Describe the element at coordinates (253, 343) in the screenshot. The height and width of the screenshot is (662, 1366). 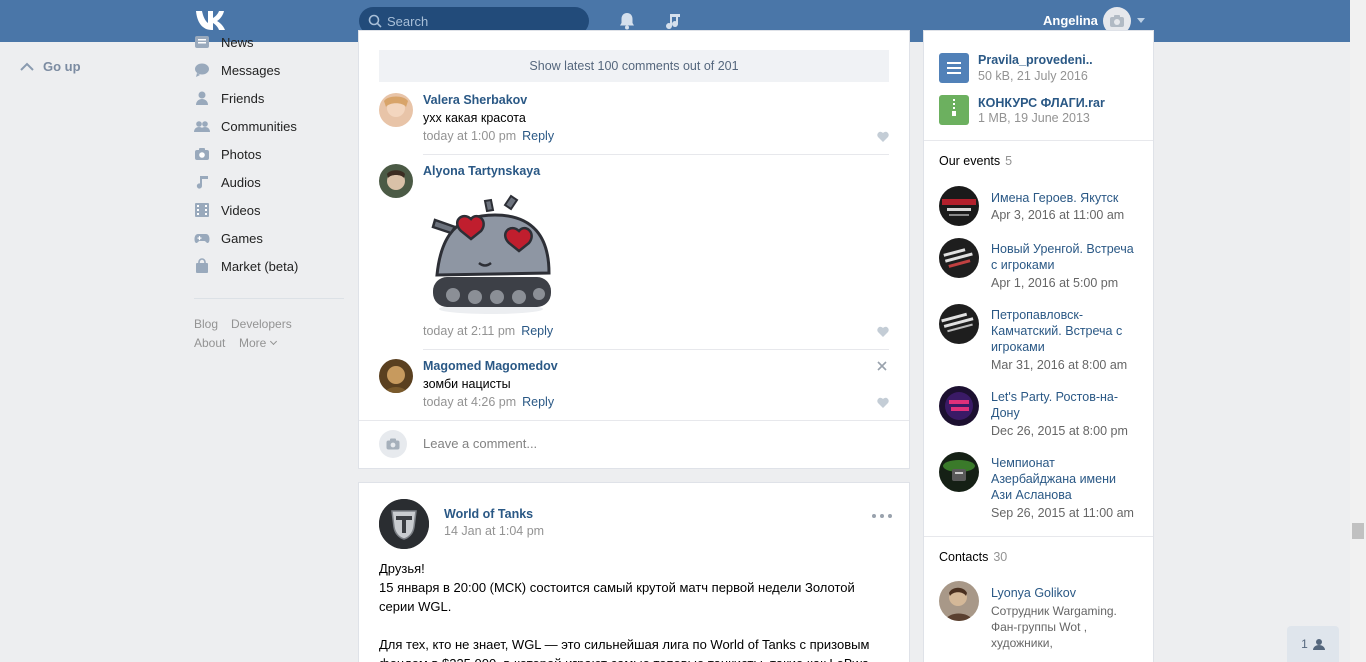
I see `more-label: More` at that location.